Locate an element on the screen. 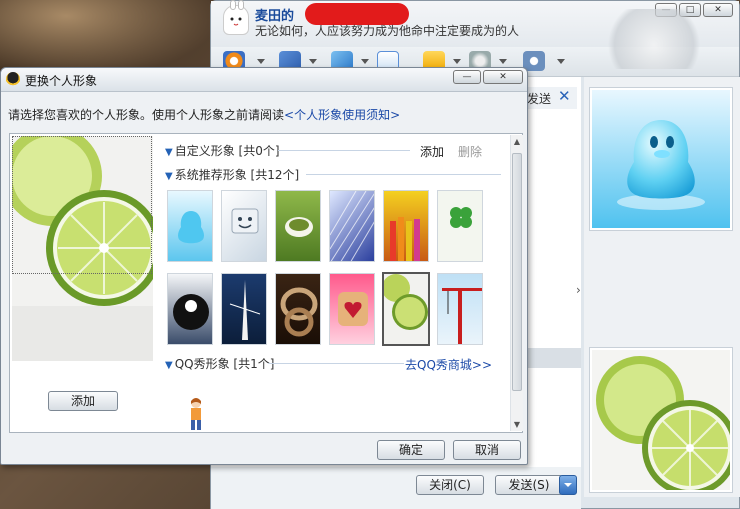 Image resolution: width=740 pixels, height=509 pixels. close-button: 关闭(C) is located at coordinates (450, 485).